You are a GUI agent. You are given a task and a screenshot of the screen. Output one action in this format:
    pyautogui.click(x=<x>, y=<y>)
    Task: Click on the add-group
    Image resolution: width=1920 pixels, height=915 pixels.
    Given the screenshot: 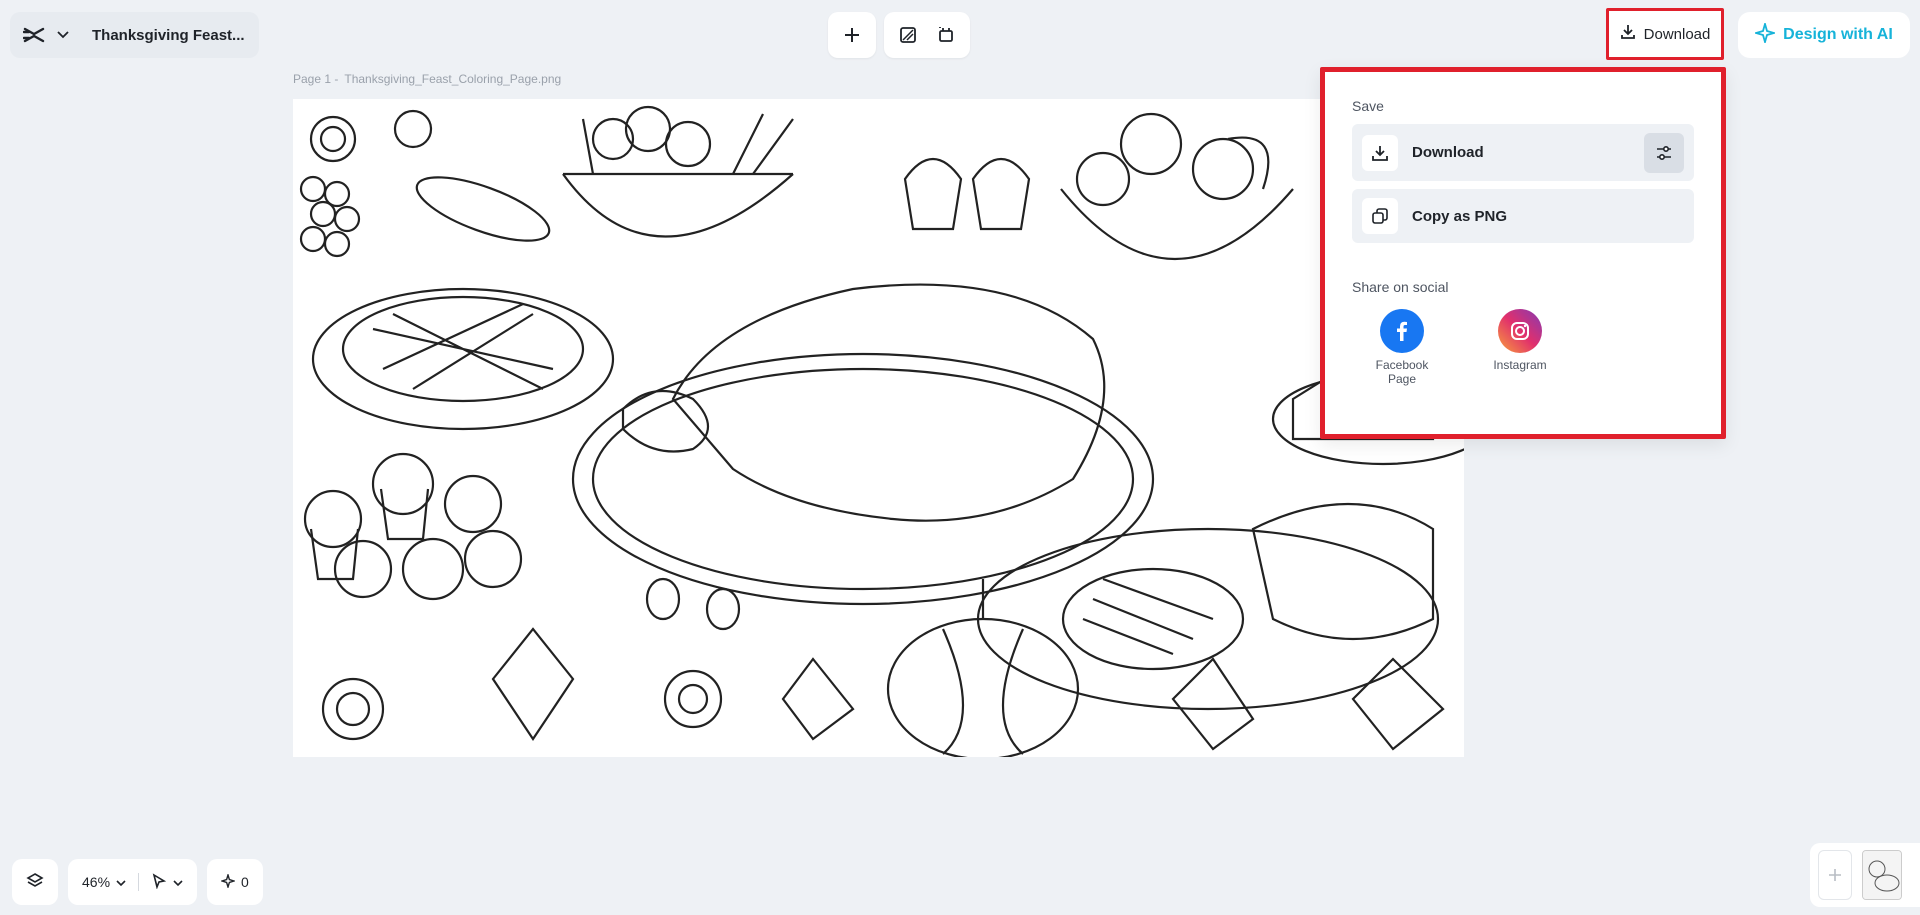 What is the action you would take?
    pyautogui.click(x=852, y=35)
    